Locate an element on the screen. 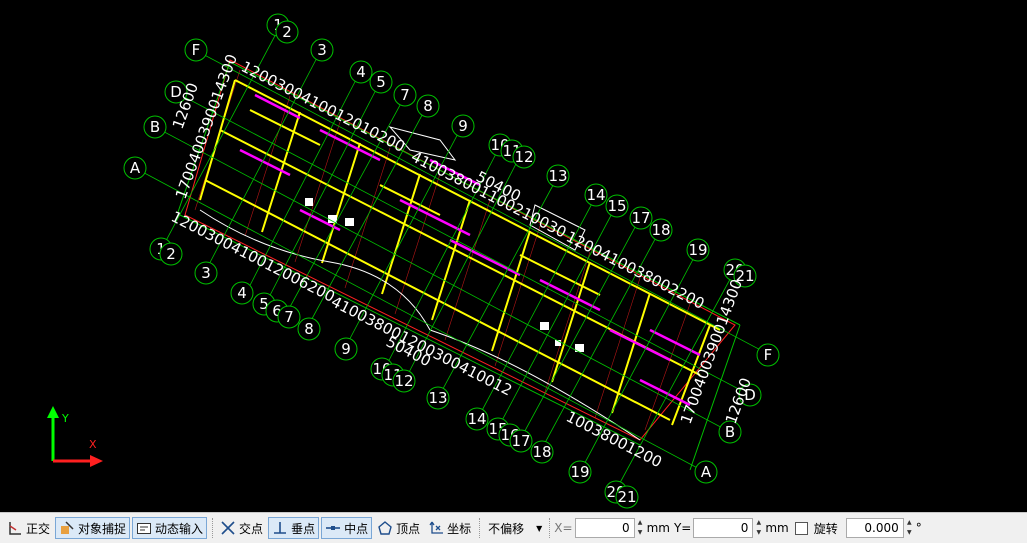 The height and width of the screenshot is (543, 1027). grid-bubble-label: 15 is located at coordinates (616, 206).